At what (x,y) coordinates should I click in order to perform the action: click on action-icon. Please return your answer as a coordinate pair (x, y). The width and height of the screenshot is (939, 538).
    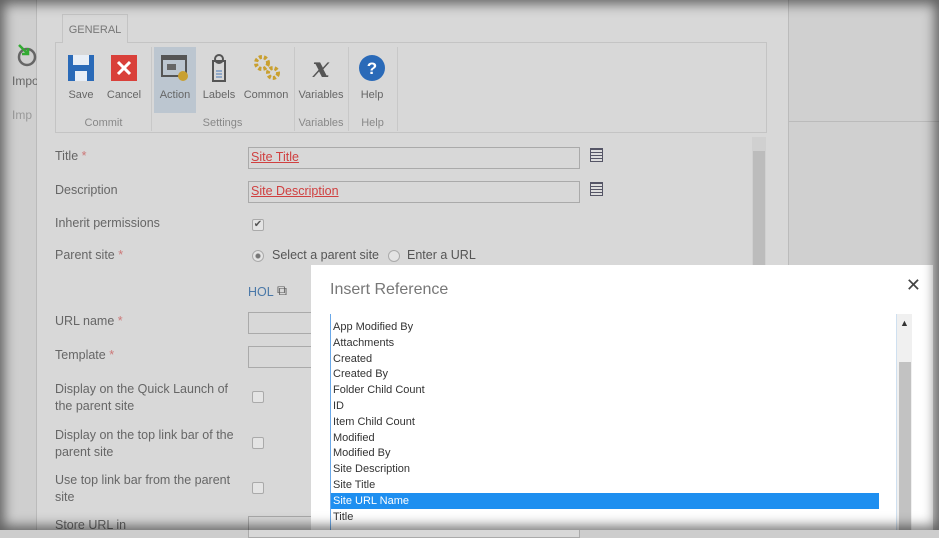
    Looking at the image, I should click on (174, 68).